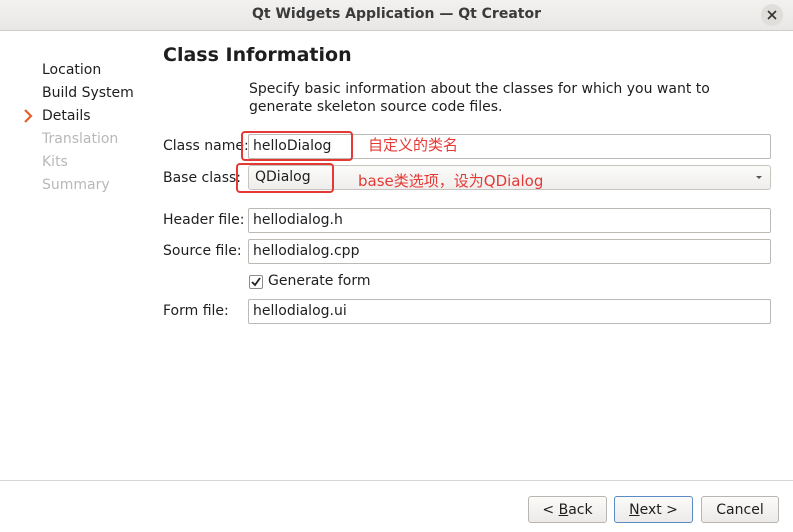 This screenshot has width=793, height=532. I want to click on button-separator, so click(396, 480).